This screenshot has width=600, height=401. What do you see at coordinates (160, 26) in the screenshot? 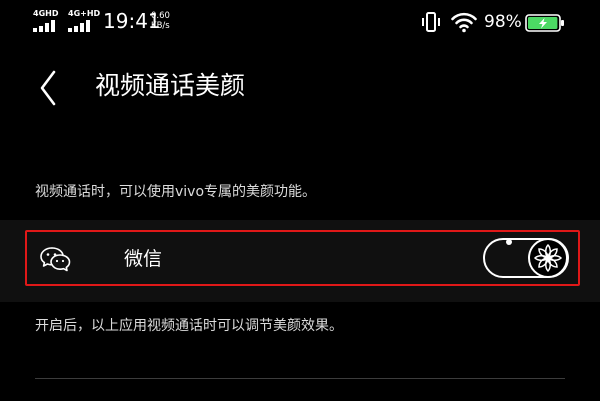
I see `network-speed-unit: KB/s` at bounding box center [160, 26].